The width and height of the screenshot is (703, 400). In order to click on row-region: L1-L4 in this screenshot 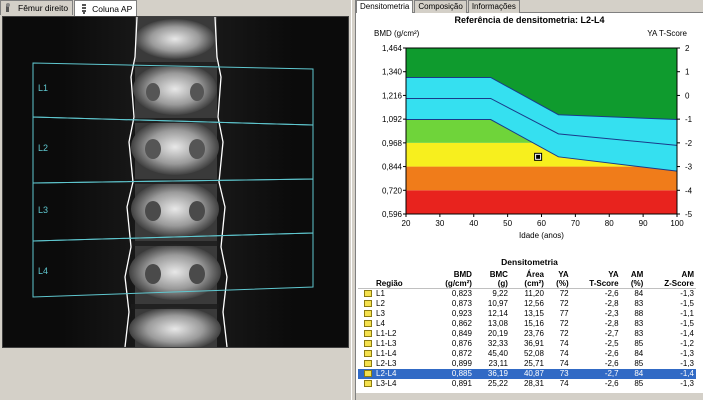, I will do `click(393, 354)`.